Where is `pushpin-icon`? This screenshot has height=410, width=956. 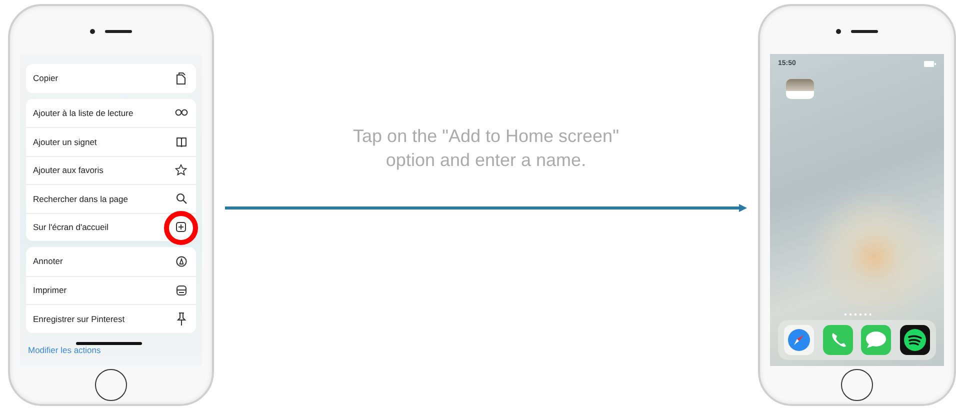 pushpin-icon is located at coordinates (181, 319).